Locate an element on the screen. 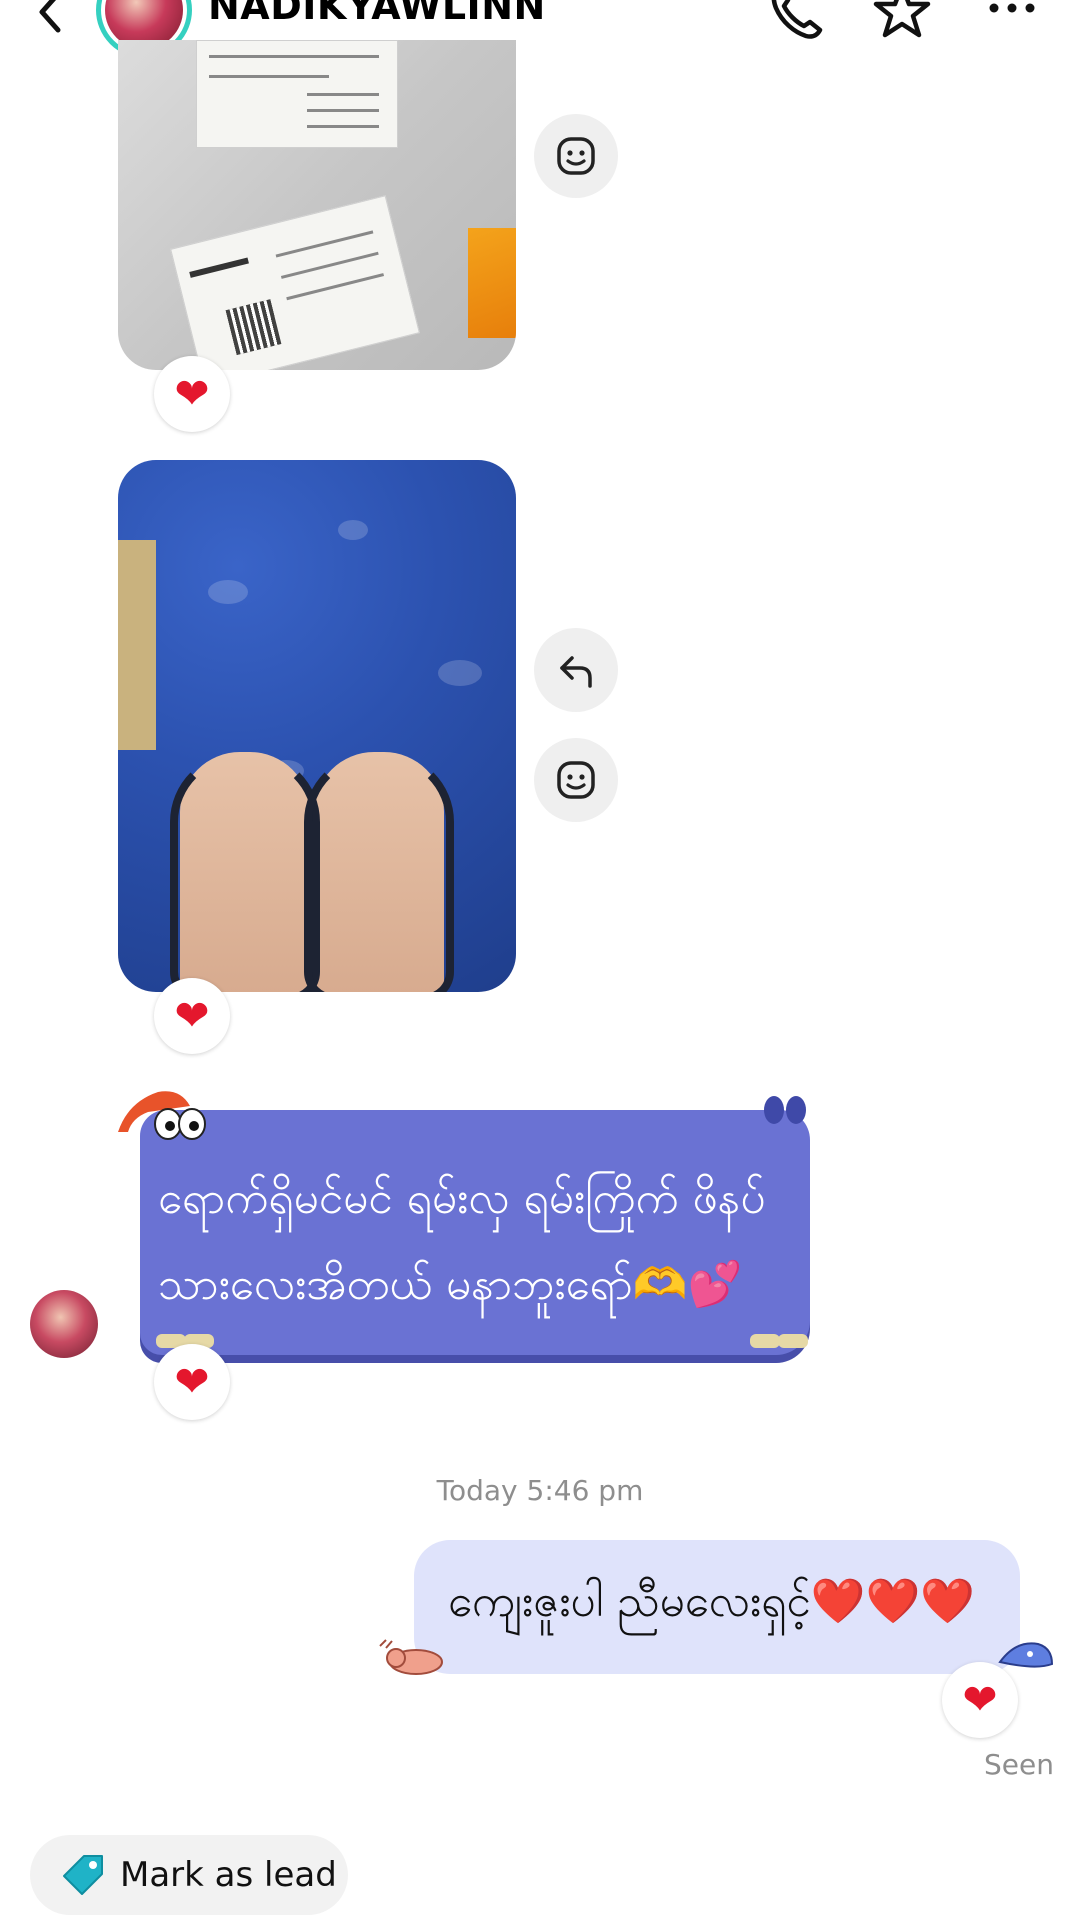 The image size is (1080, 1920). reply-arrow-icon is located at coordinates (576, 672).